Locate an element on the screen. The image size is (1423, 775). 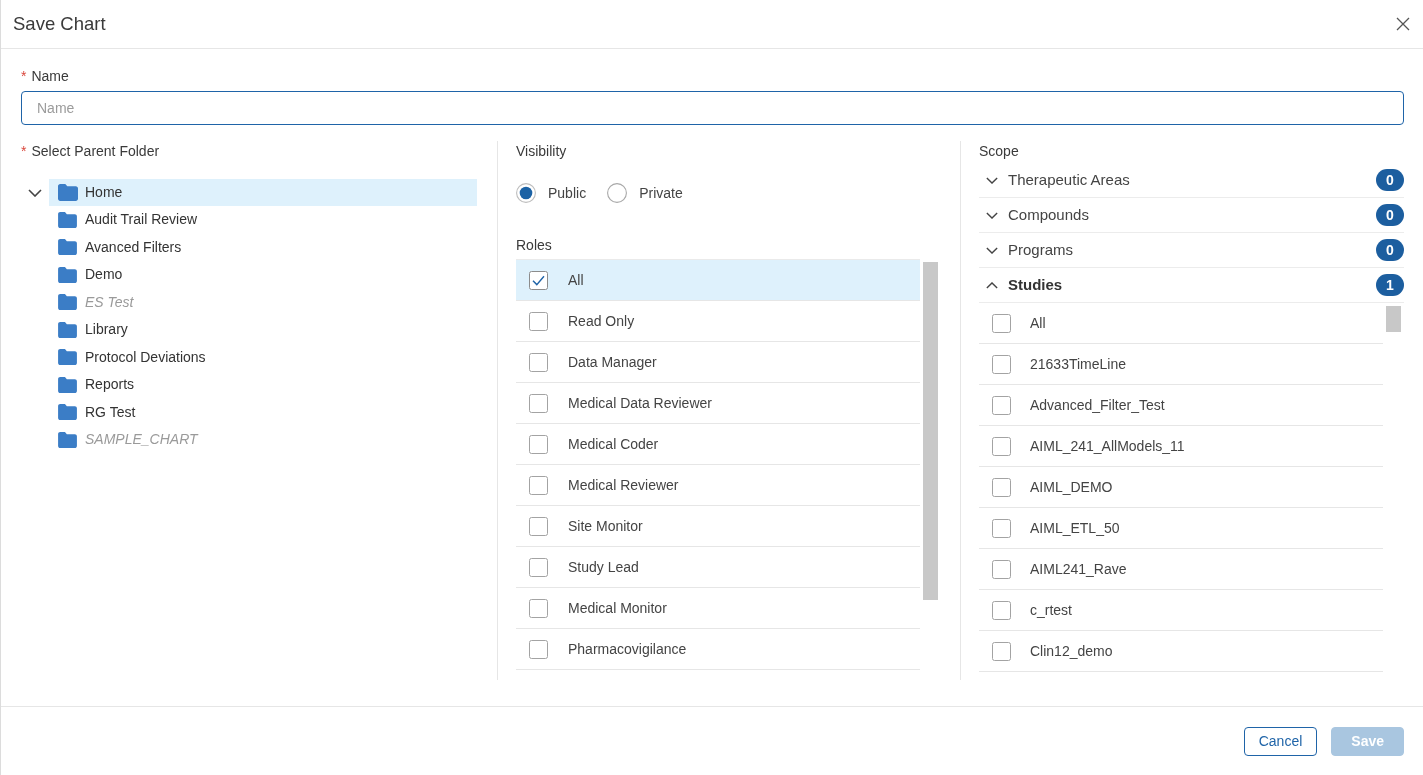
role-row: Study Lead is located at coordinates (718, 567).